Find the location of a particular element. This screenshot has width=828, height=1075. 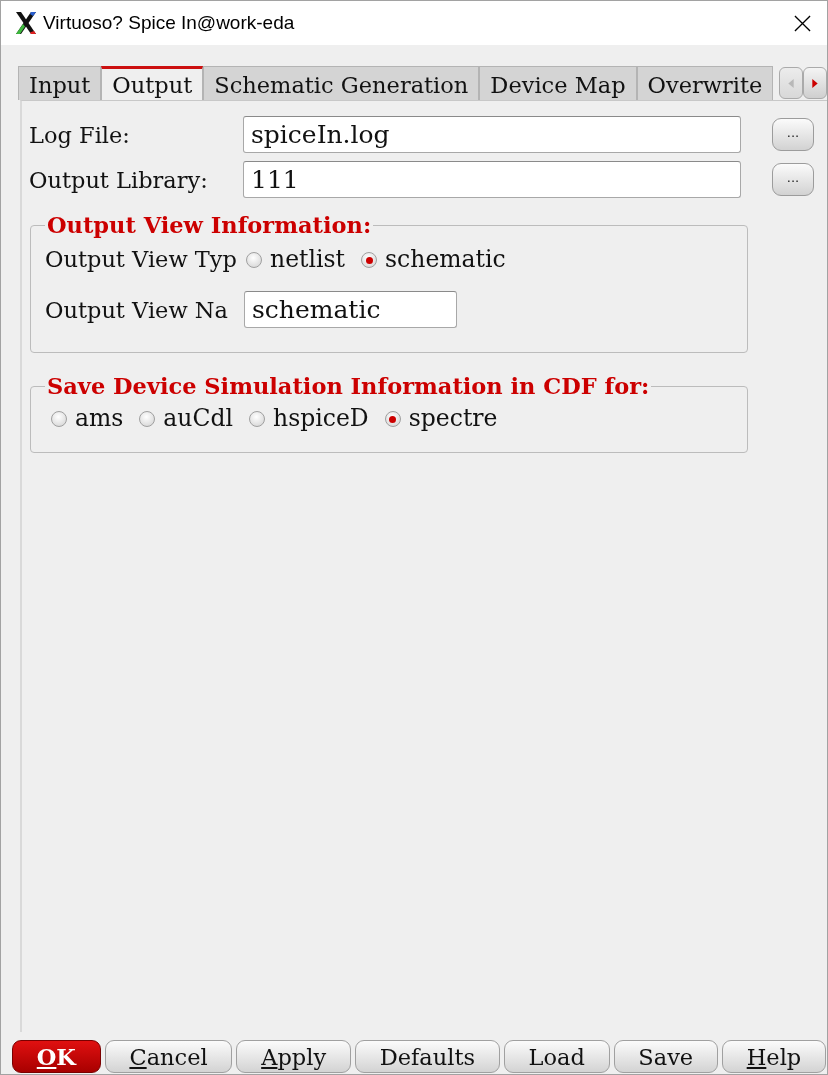

field-label: Output Library: is located at coordinates (119, 179).